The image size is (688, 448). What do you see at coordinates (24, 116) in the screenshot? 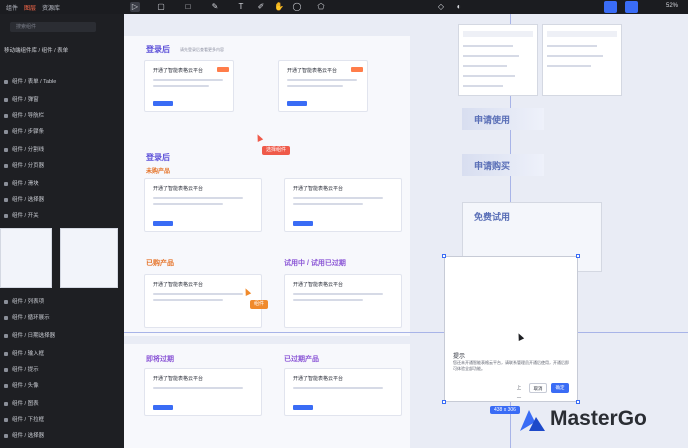
I see `sidebar-item: 组件 / 导航栏` at bounding box center [24, 116].